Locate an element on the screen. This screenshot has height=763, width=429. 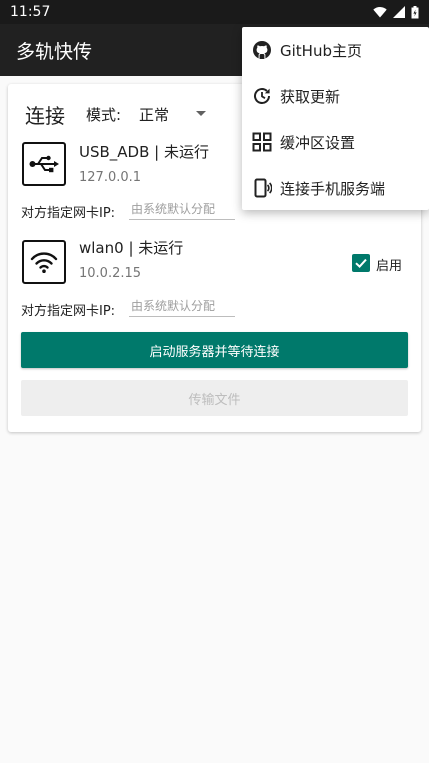
start-server-button: 启动服务器并等待连接 is located at coordinates (214, 350).